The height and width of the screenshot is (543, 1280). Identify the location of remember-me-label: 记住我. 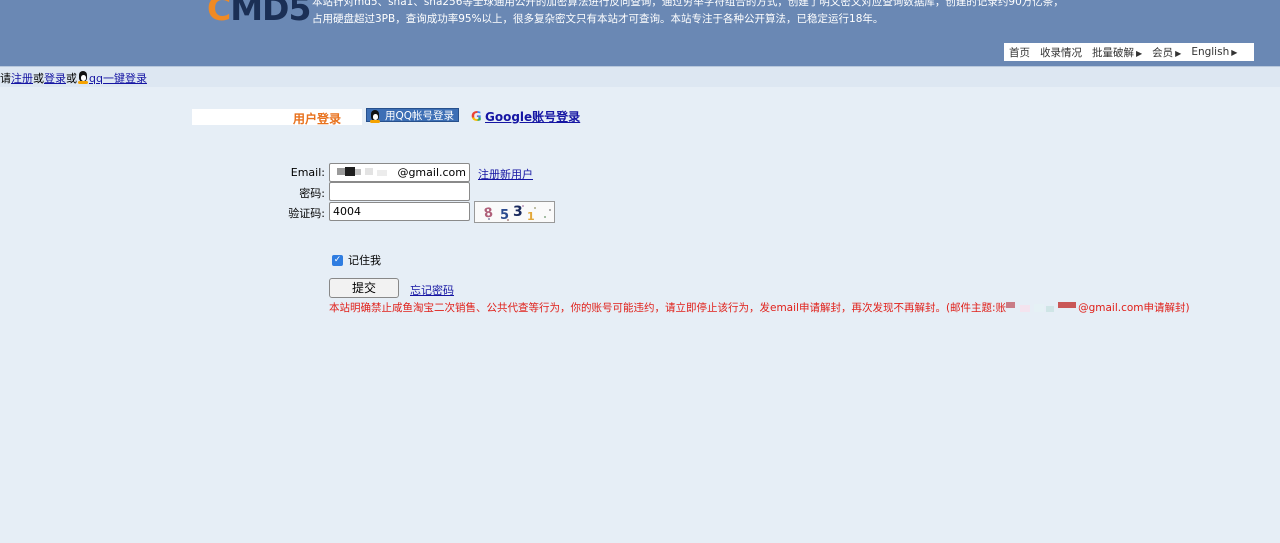
(364, 260).